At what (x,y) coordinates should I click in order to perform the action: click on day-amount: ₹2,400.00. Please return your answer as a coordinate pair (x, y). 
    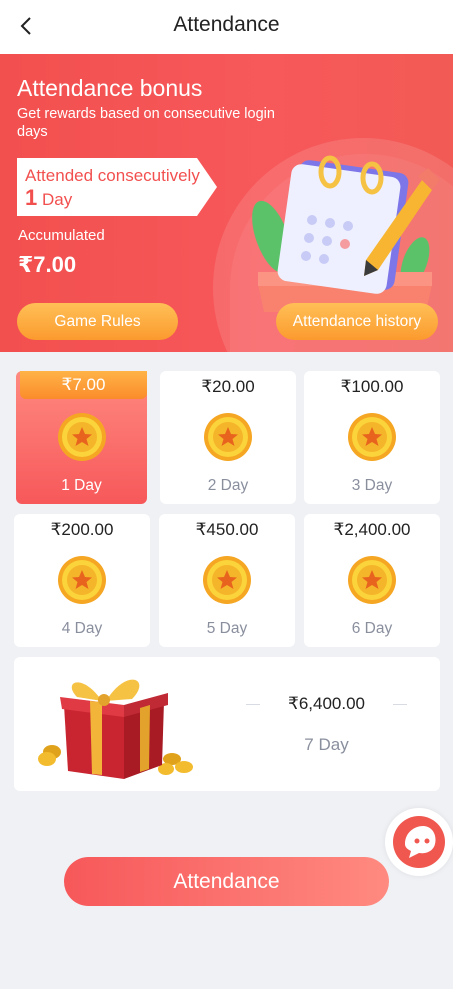
    Looking at the image, I should click on (372, 529).